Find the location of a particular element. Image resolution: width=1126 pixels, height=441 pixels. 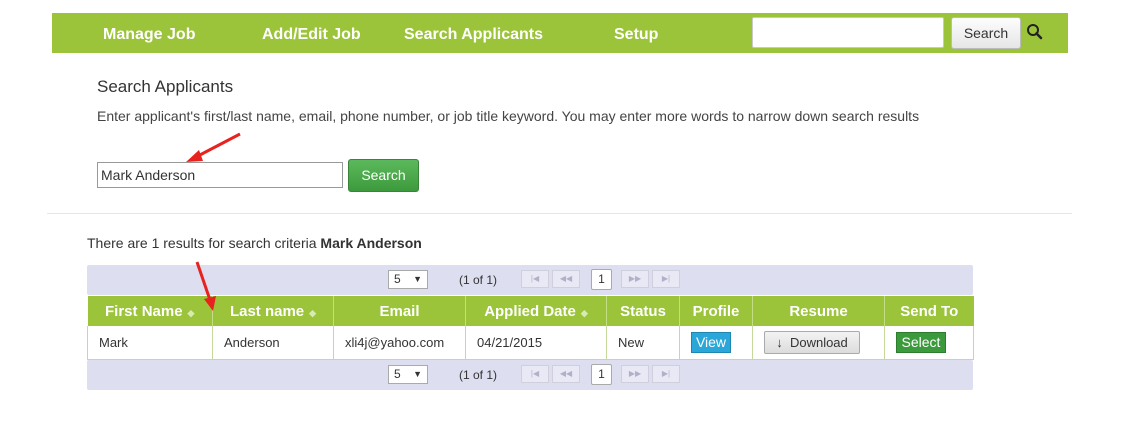

column-header-last-name: Last name ◆ is located at coordinates (273, 311).